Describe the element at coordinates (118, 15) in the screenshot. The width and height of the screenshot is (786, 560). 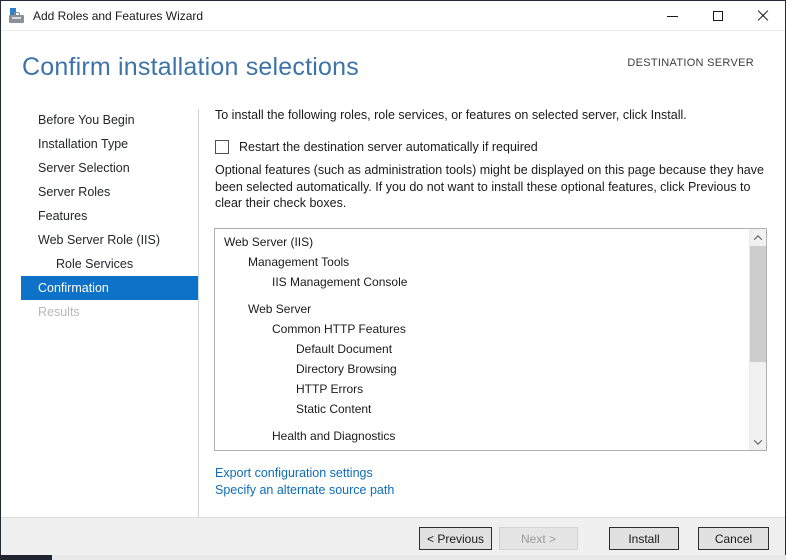
I see `window-title: Add Roles and Features Wizard` at that location.